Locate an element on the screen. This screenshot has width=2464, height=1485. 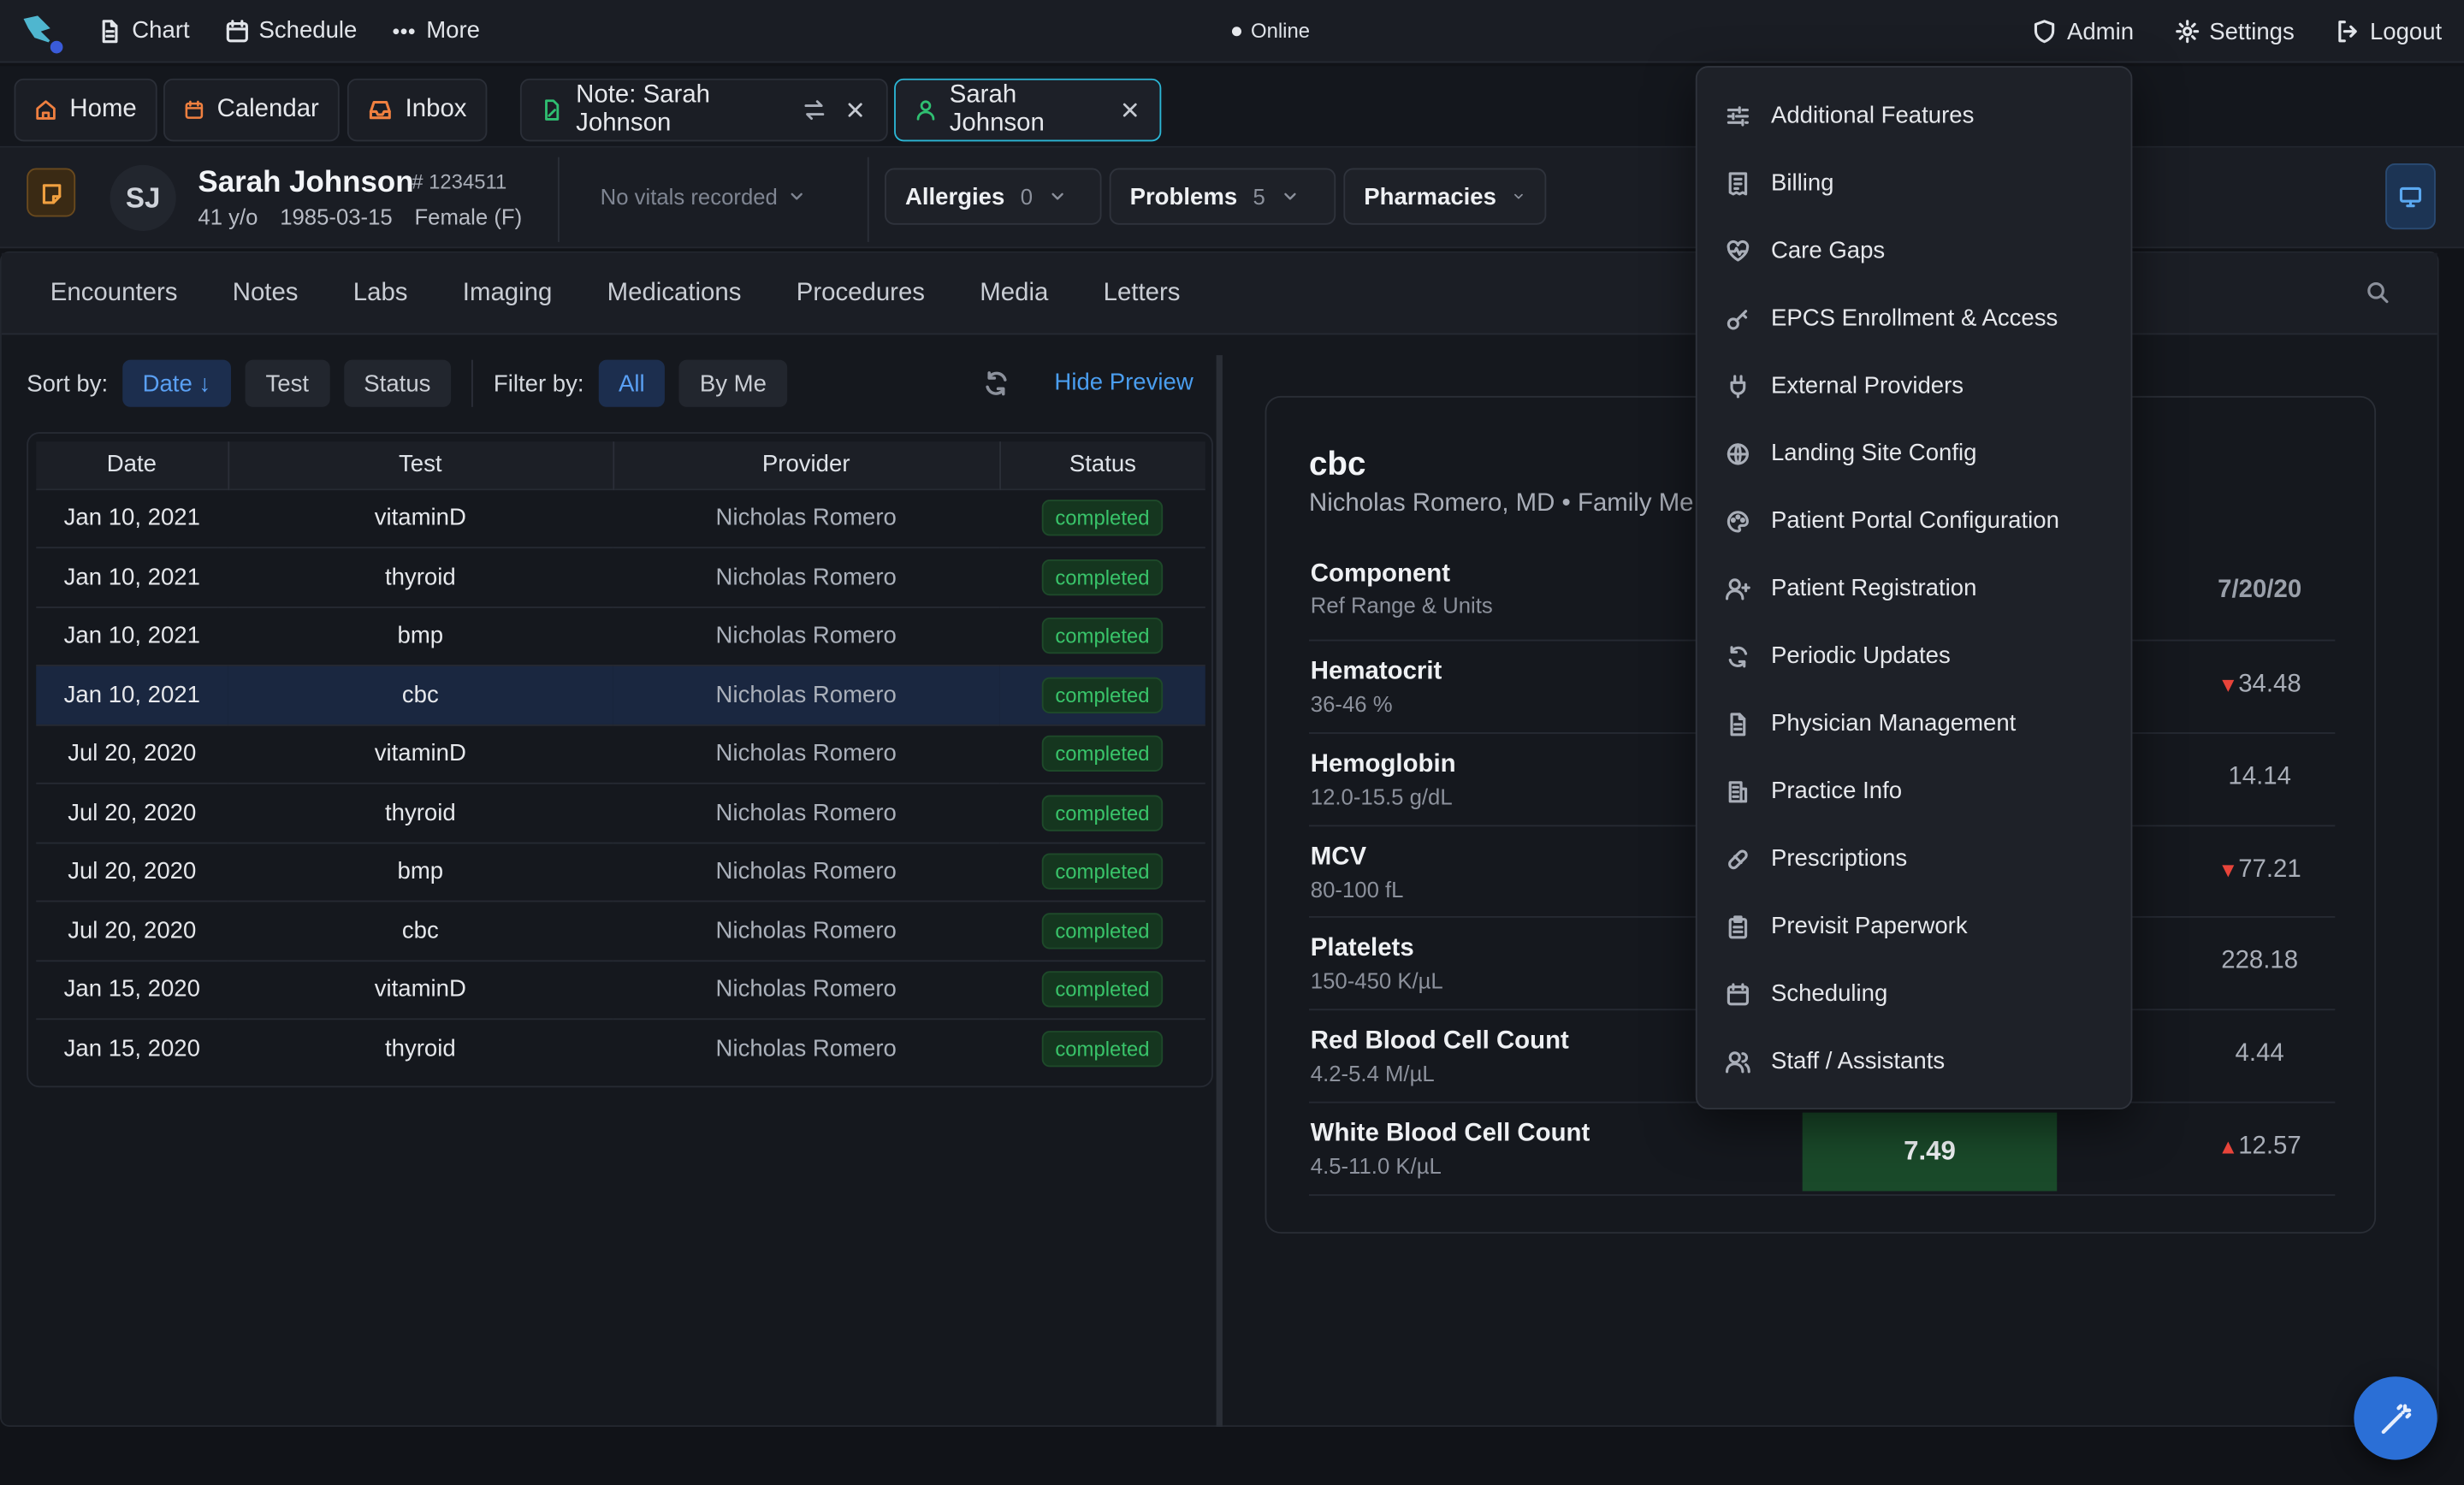
vitals-dropdown: No vitals recorded is located at coordinates (703, 196).